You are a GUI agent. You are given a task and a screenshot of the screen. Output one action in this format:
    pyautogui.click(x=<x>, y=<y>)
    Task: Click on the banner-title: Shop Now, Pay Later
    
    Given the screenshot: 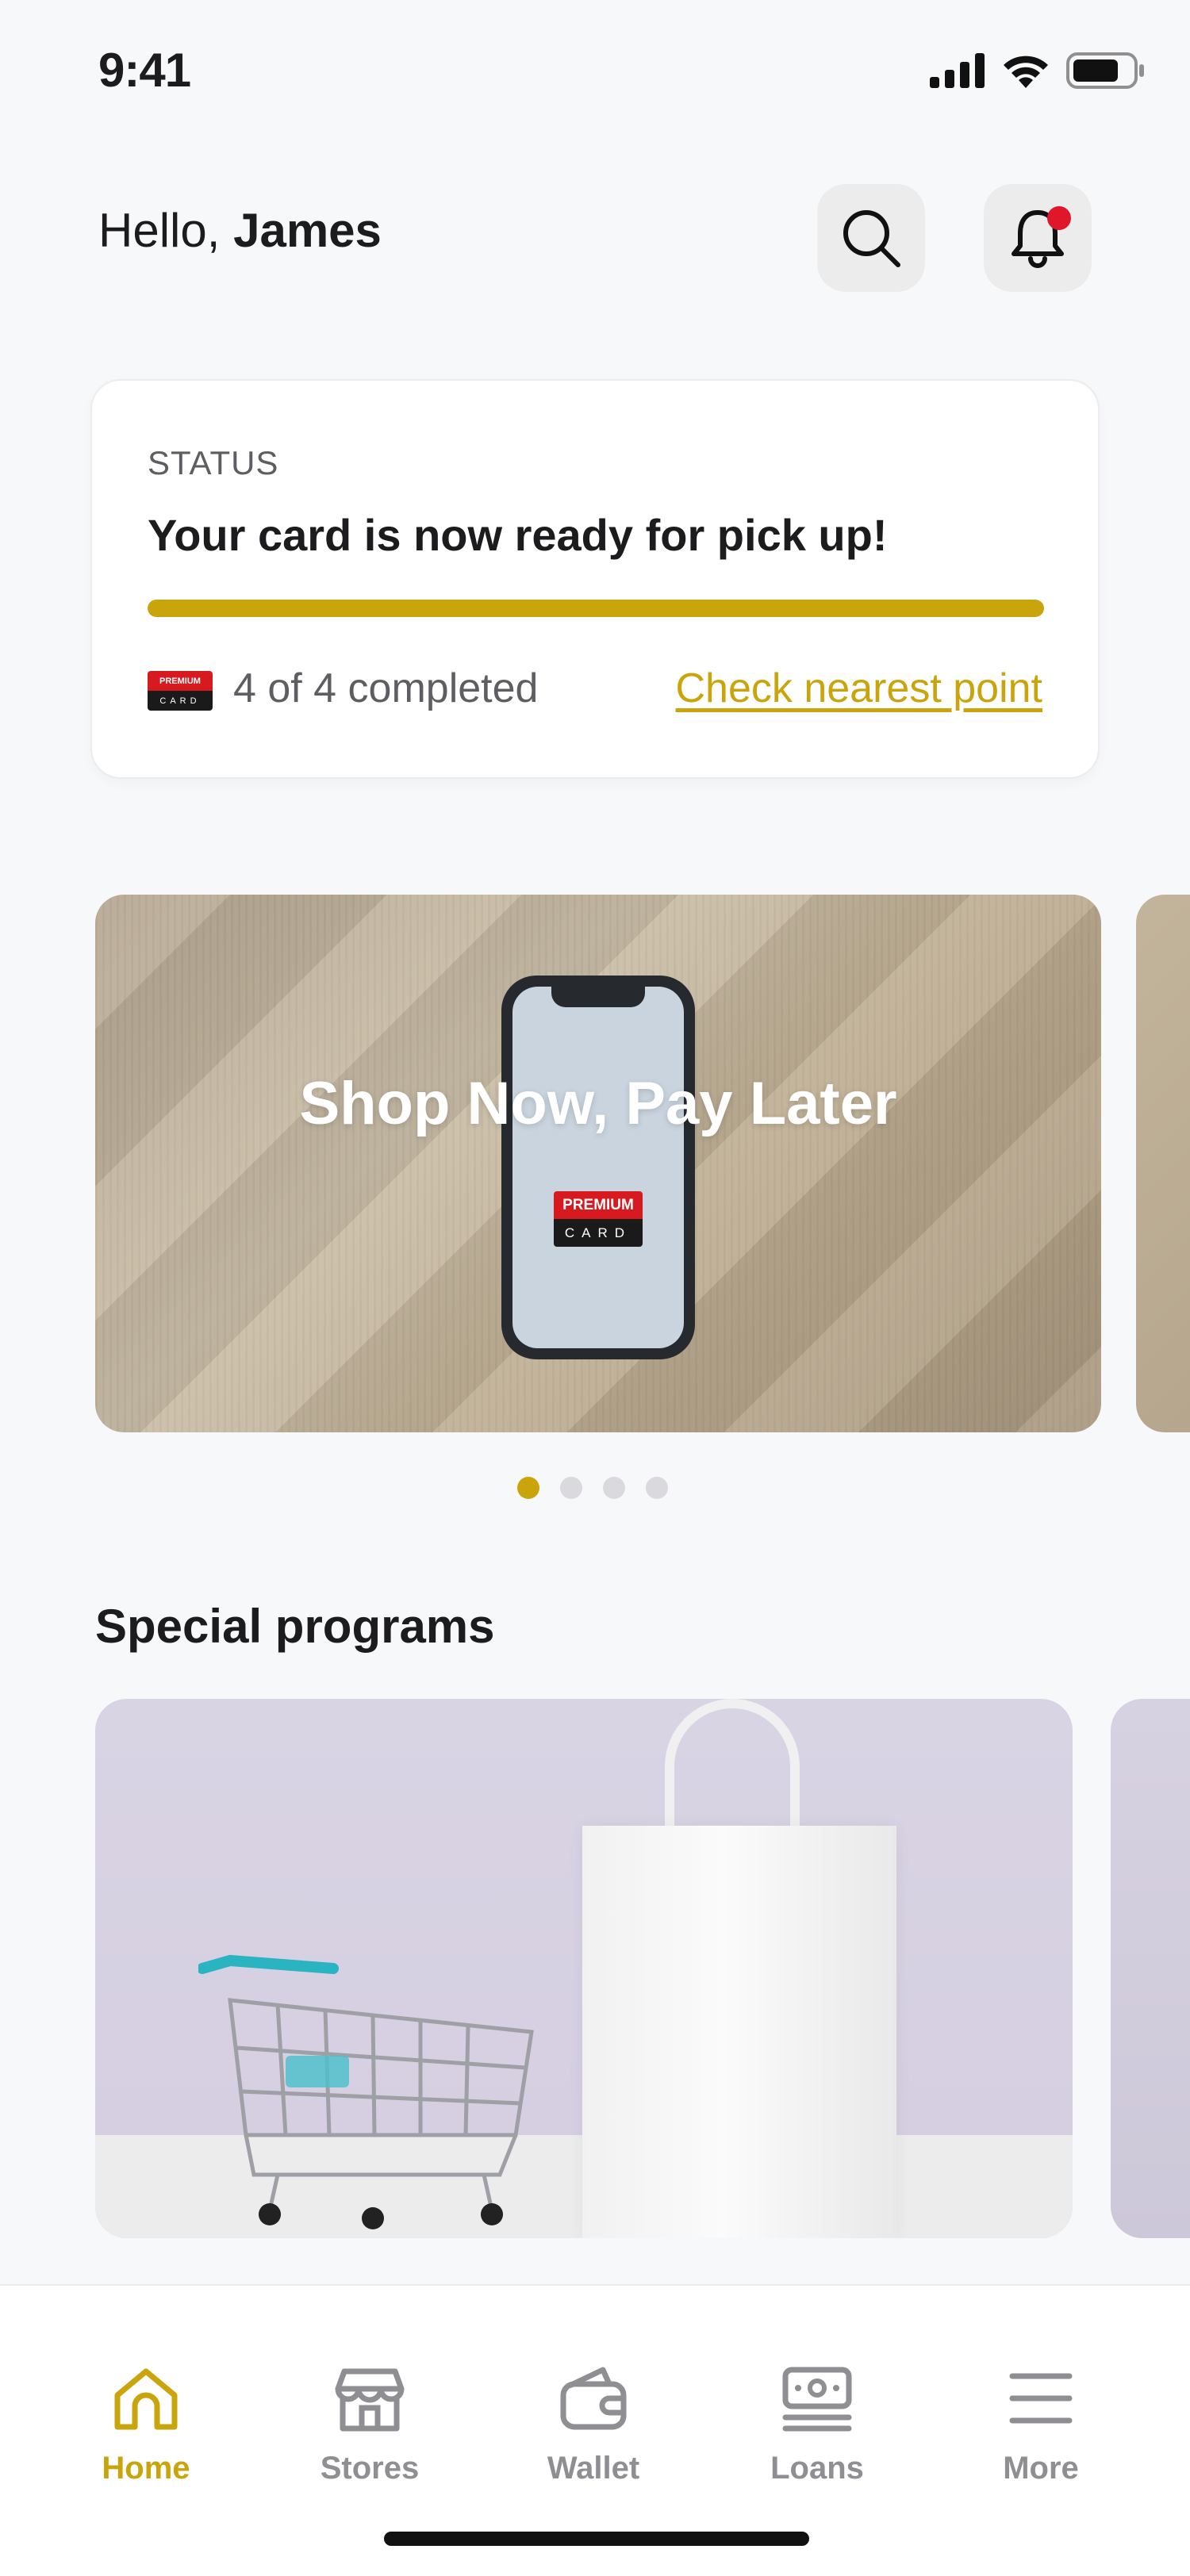 What is the action you would take?
    pyautogui.click(x=598, y=1103)
    